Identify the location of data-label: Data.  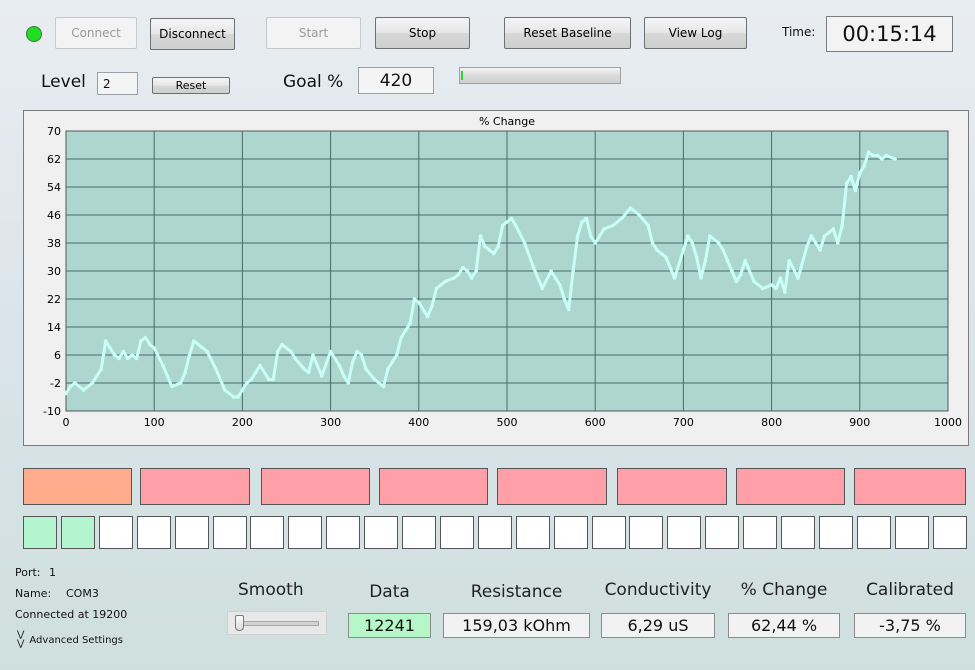
(389, 592).